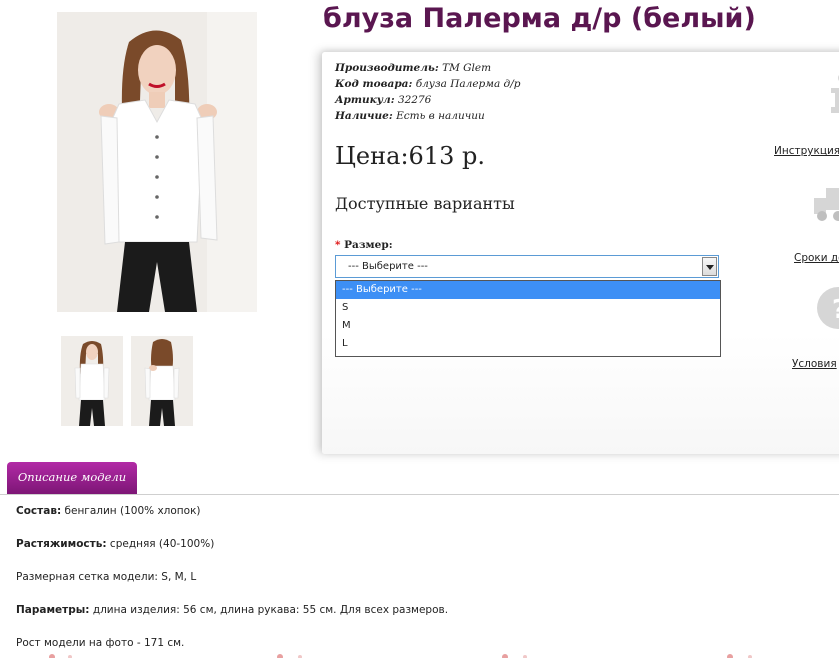 This screenshot has height=658, width=839. What do you see at coordinates (100, 643) in the screenshot?
I see `description-model-height: Рост модели на фото - 171 см.` at bounding box center [100, 643].